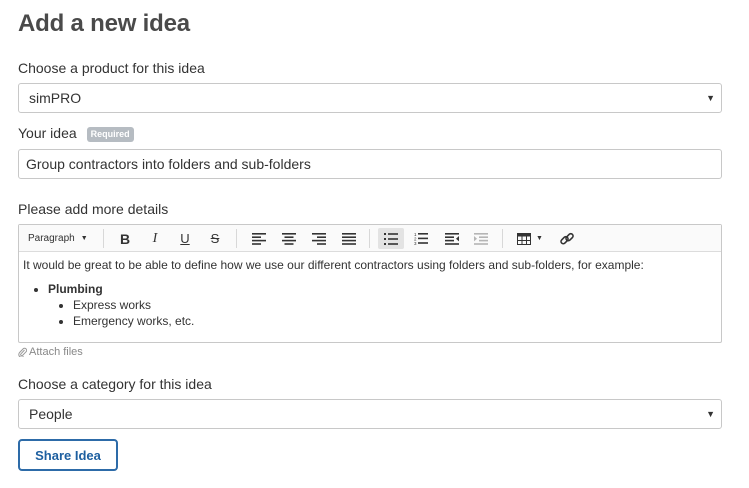 This screenshot has width=749, height=488. I want to click on align-left-icon, so click(259, 238).